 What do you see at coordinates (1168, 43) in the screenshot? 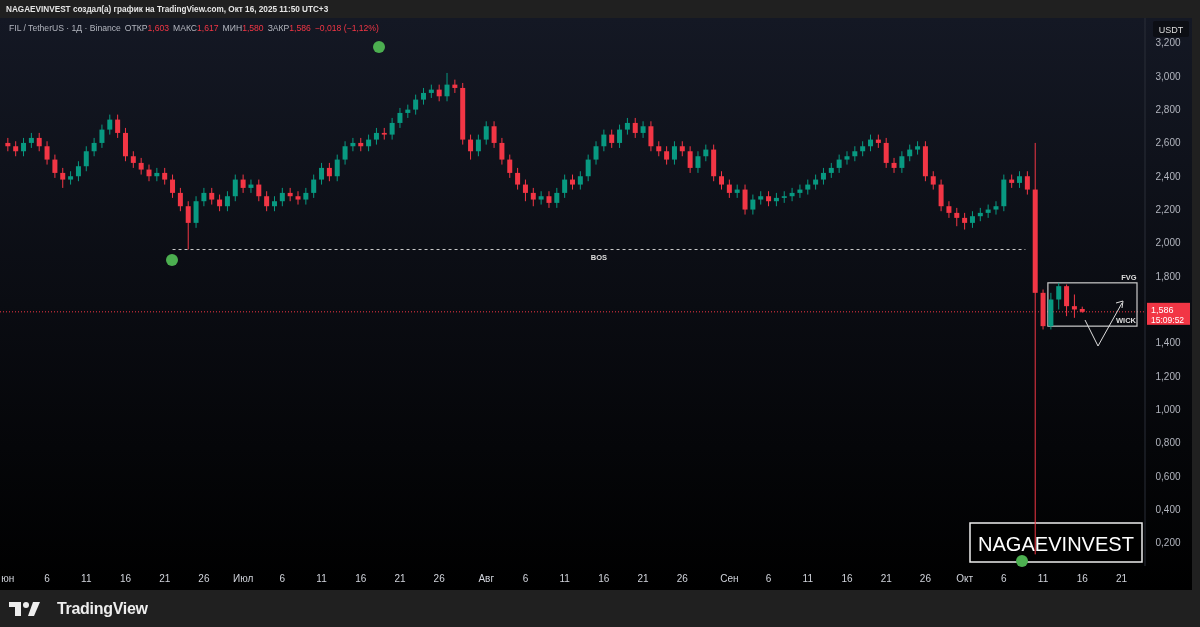
I see `price-tick: 3,200` at bounding box center [1168, 43].